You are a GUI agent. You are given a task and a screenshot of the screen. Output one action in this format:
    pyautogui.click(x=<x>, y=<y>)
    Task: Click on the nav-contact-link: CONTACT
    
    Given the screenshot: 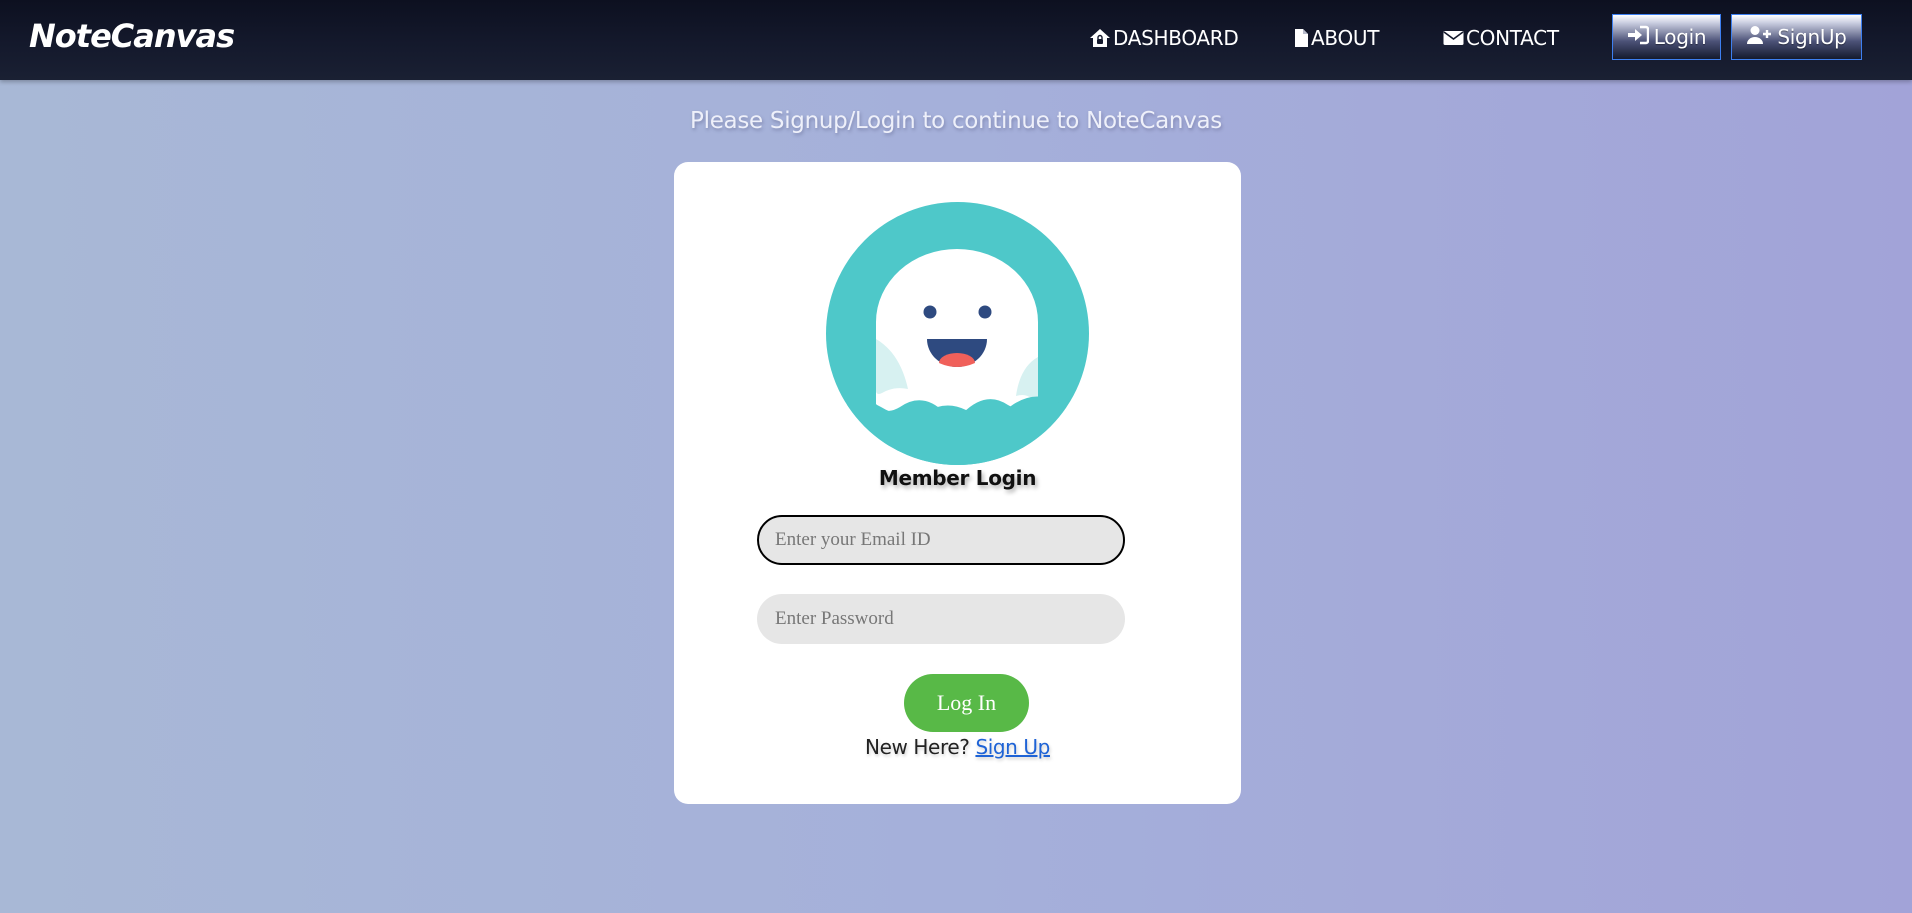 What is the action you would take?
    pyautogui.click(x=1501, y=38)
    